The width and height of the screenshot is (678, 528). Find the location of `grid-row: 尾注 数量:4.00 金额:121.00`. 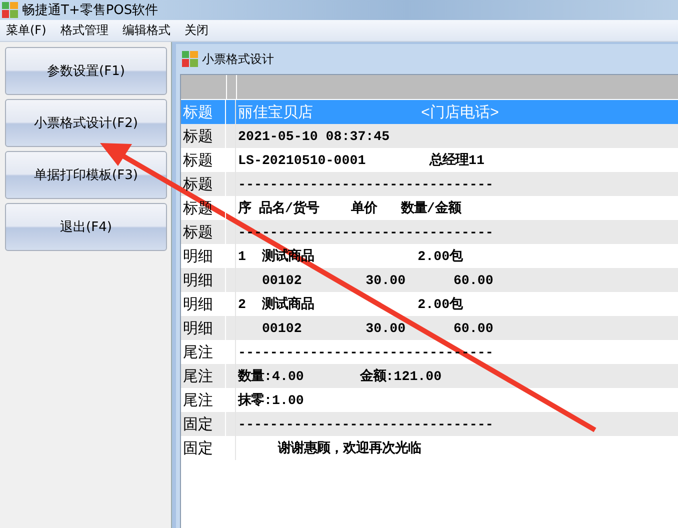

grid-row: 尾注 数量:4.00 金额:121.00 is located at coordinates (429, 376).